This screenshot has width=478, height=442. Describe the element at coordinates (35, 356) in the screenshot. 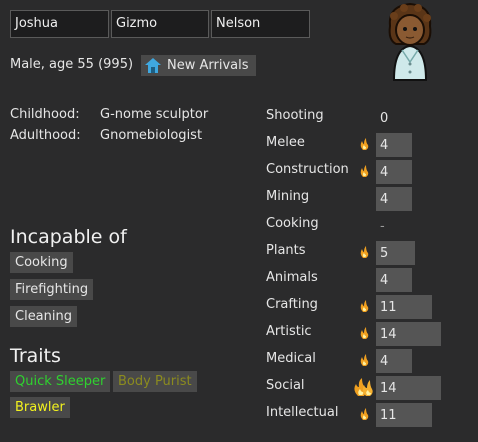

I see `traits-title: Traits` at that location.